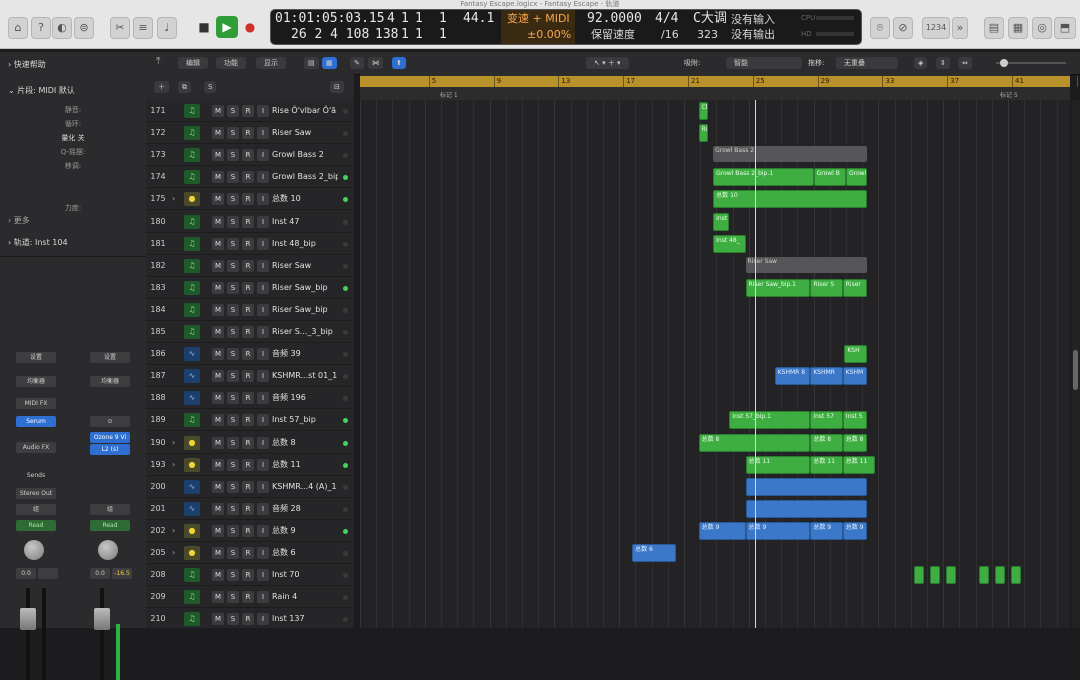 Image resolution: width=1080 pixels, height=680 pixels. Describe the element at coordinates (184, 87) in the screenshot. I see `duplicate-track-icon: ⧉` at that location.